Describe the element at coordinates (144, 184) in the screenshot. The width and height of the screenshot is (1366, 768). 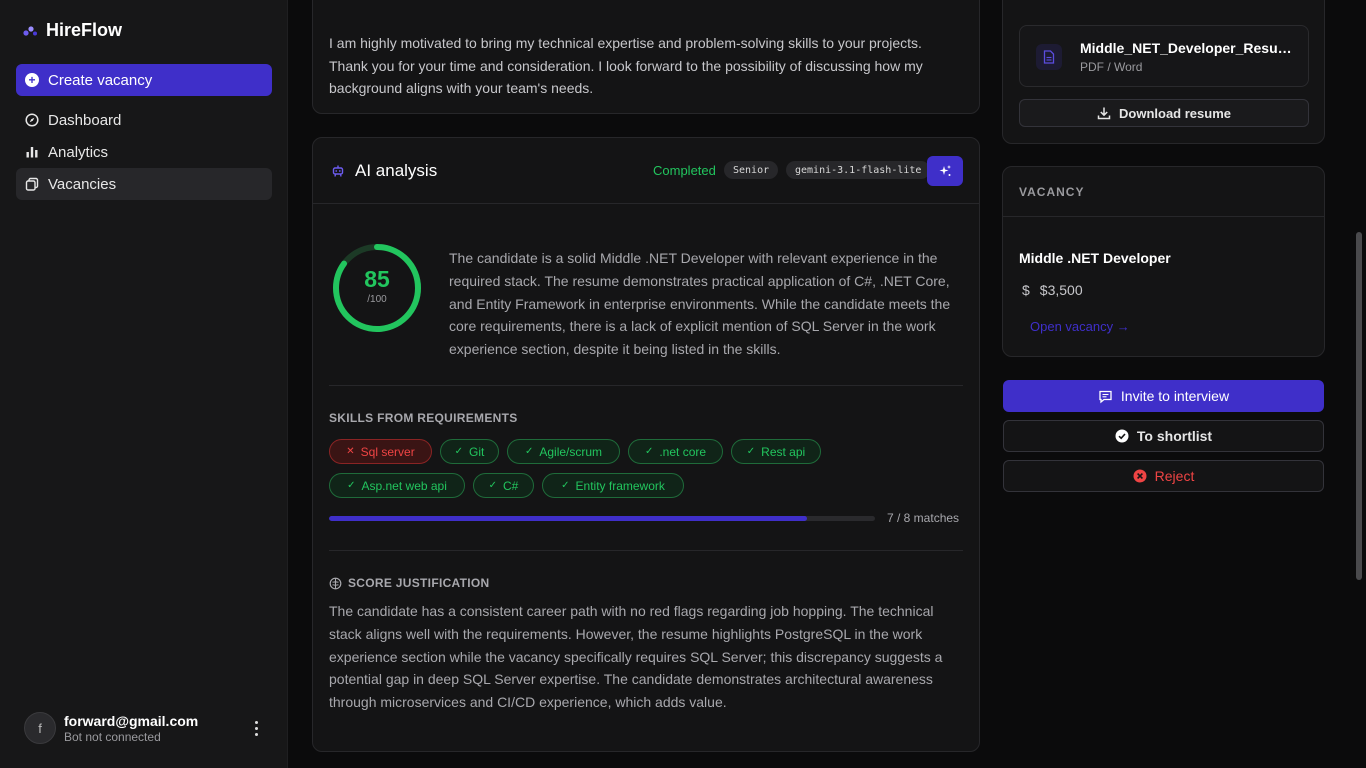
I see `sidebar-item-vacancies: Vacancies` at that location.